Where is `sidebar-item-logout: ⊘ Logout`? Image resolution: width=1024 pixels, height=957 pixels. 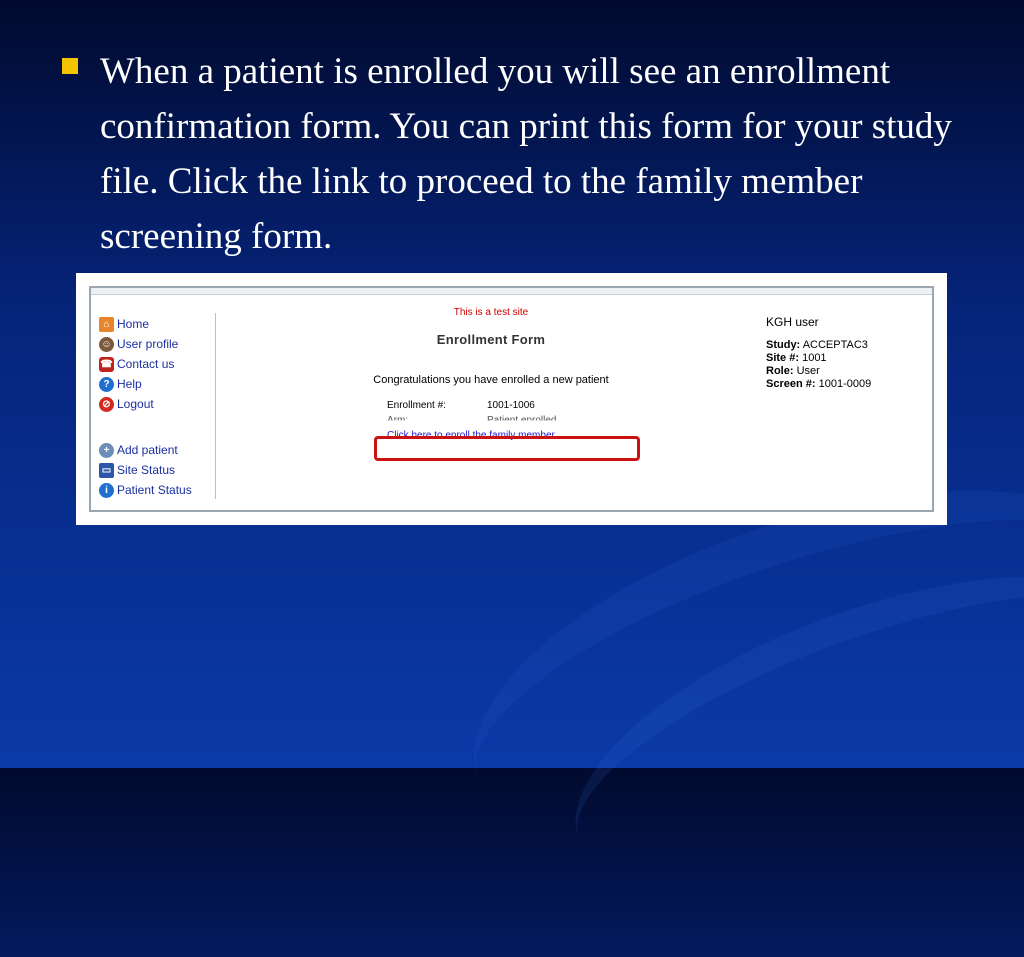 sidebar-item-logout: ⊘ Logout is located at coordinates (145, 404).